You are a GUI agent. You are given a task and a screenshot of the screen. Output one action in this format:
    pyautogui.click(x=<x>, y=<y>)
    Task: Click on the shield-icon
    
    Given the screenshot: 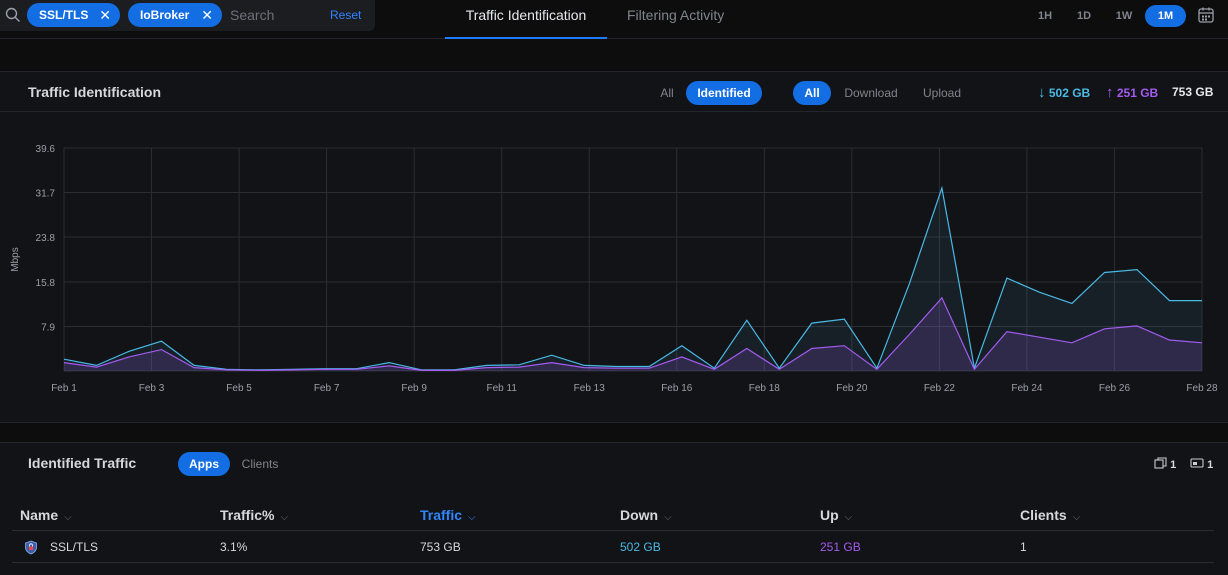 What is the action you would take?
    pyautogui.click(x=31, y=547)
    